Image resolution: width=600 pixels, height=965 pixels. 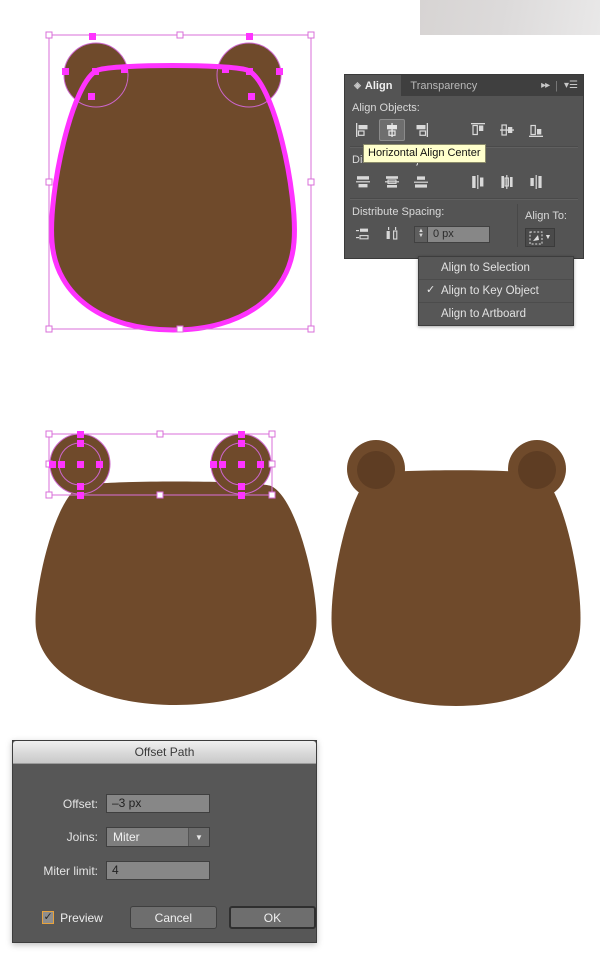 What do you see at coordinates (550, 225) in the screenshot?
I see `align-to-section: Align To: ▼` at bounding box center [550, 225].